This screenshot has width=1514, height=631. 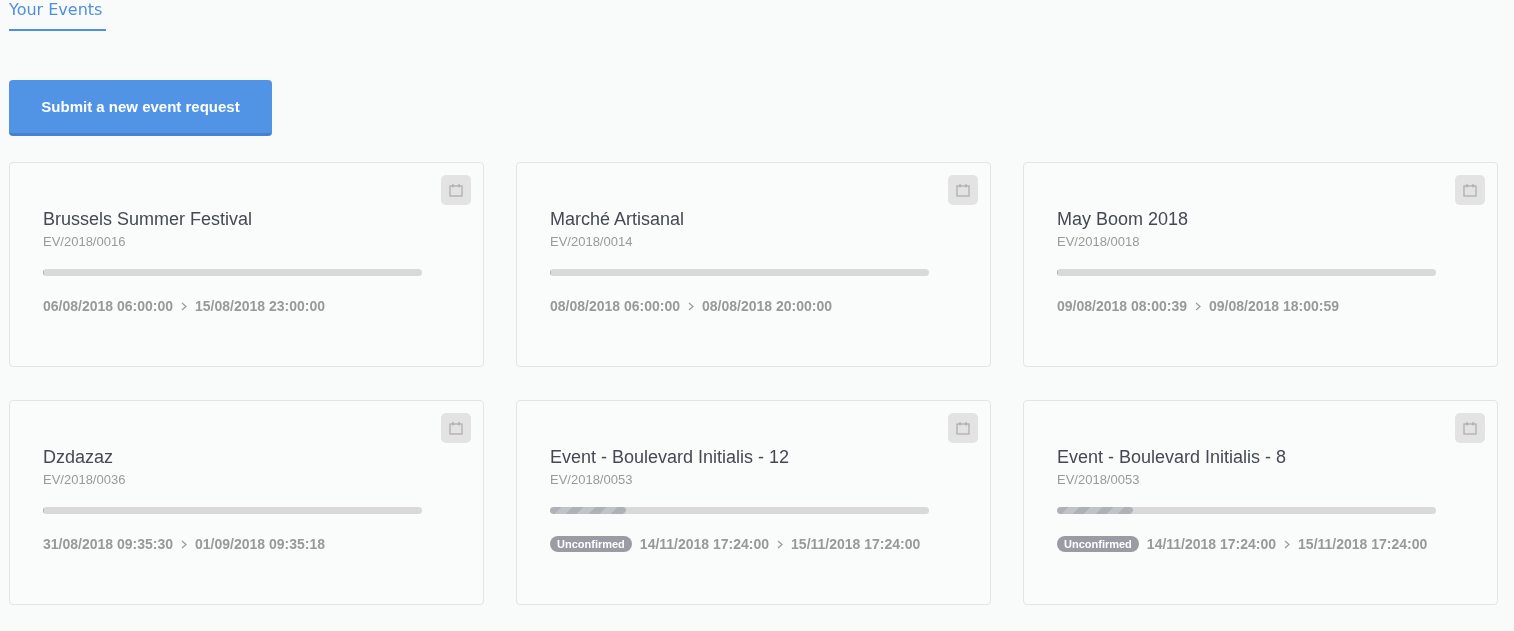 I want to click on event-card: Marché Artisanal EV/2018/0014 08/08/2018 06:00:00 08/08/2018 20:00:00, so click(x=753, y=264).